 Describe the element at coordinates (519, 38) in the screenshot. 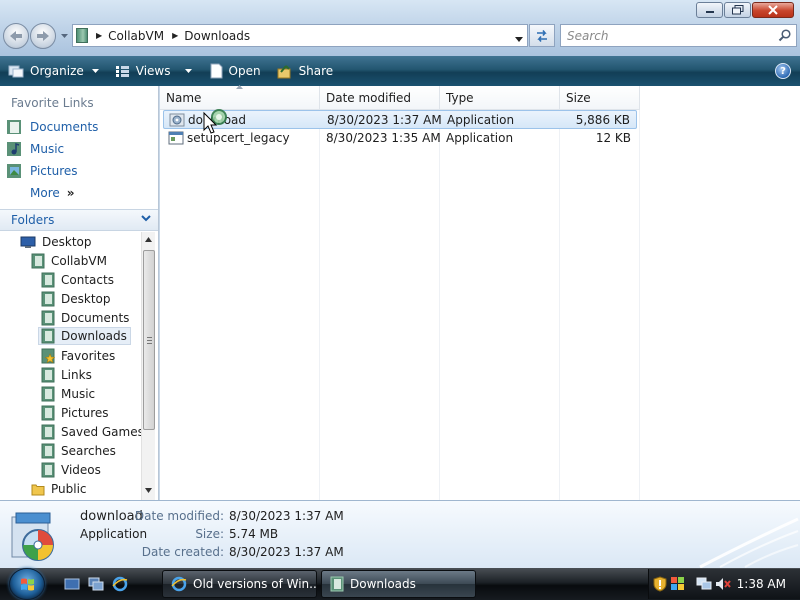

I see `address-dropdown-button` at that location.